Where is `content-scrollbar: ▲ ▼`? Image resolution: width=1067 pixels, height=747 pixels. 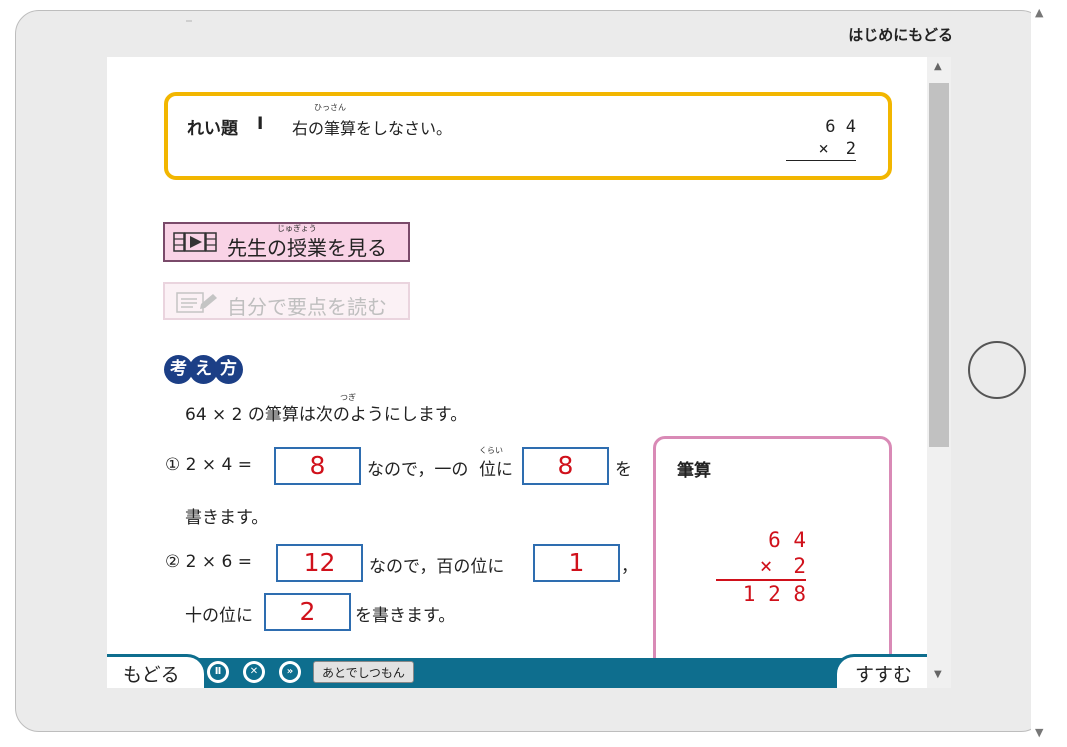 content-scrollbar: ▲ ▼ is located at coordinates (939, 372).